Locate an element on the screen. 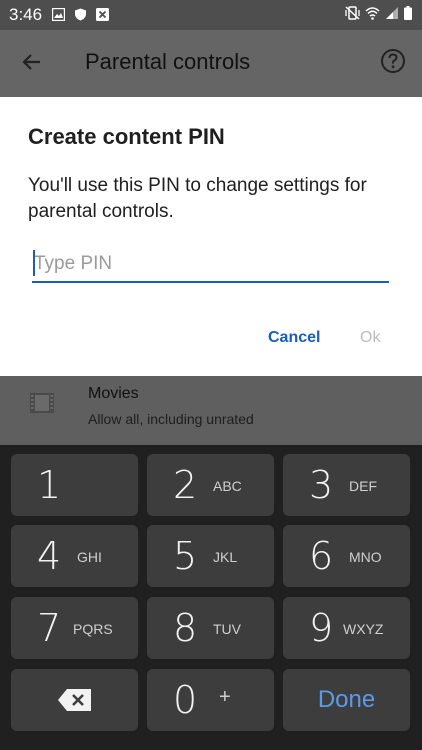 This screenshot has width=422, height=750. close-box-notification-icon is located at coordinates (102, 14).